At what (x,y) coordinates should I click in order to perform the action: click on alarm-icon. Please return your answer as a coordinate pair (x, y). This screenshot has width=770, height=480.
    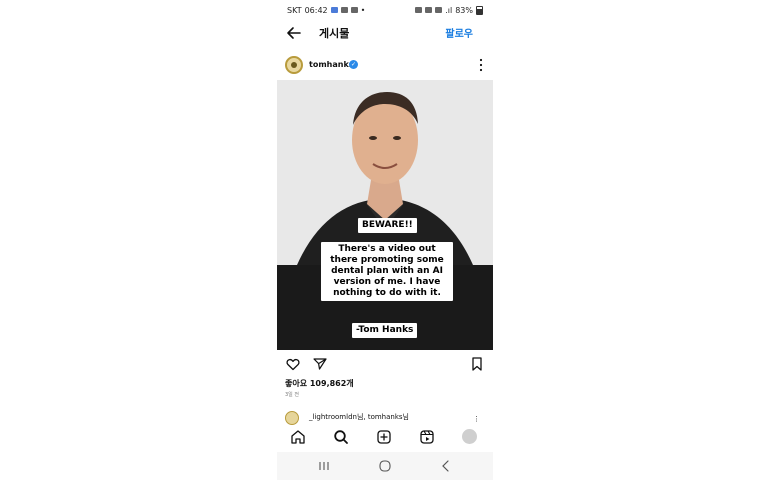
    Looking at the image, I should click on (419, 10).